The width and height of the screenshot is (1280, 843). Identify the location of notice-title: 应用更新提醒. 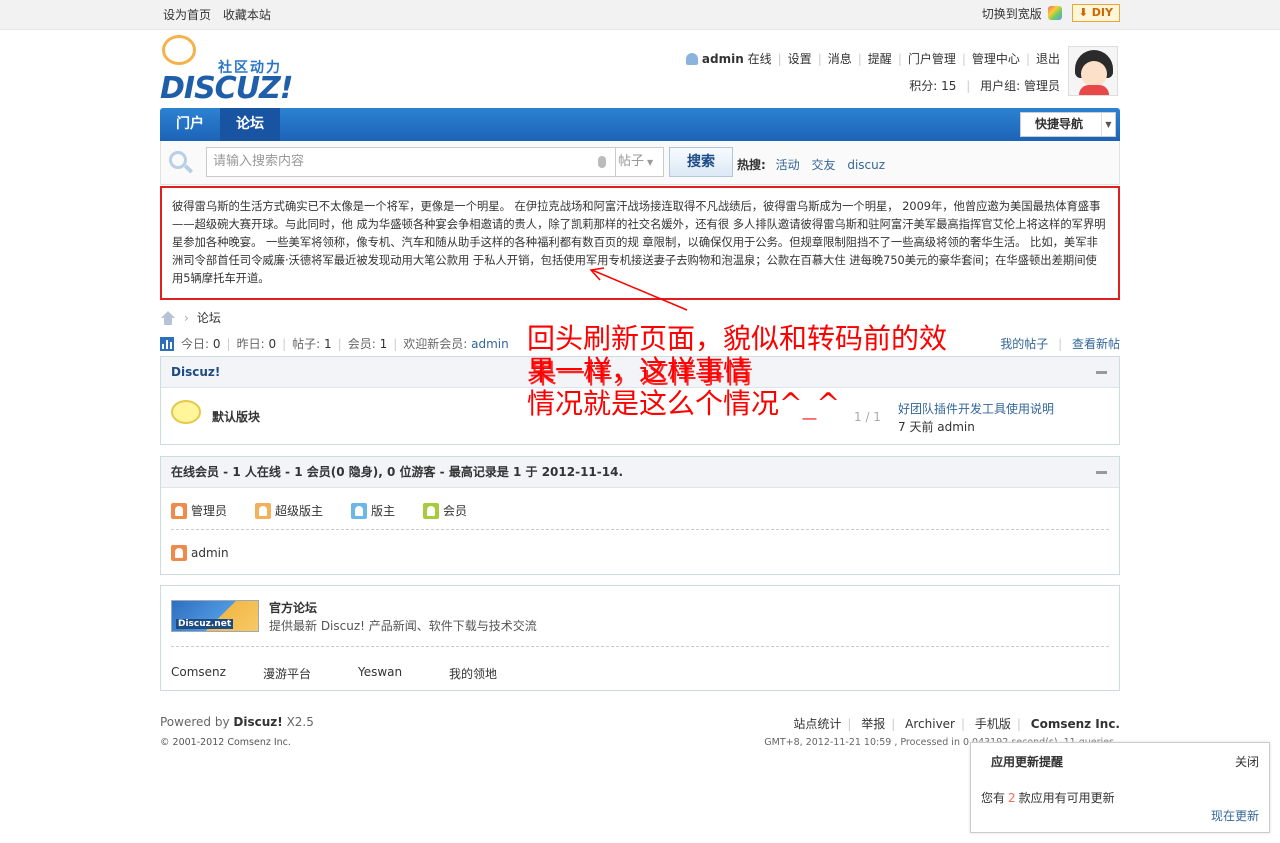
(1027, 762).